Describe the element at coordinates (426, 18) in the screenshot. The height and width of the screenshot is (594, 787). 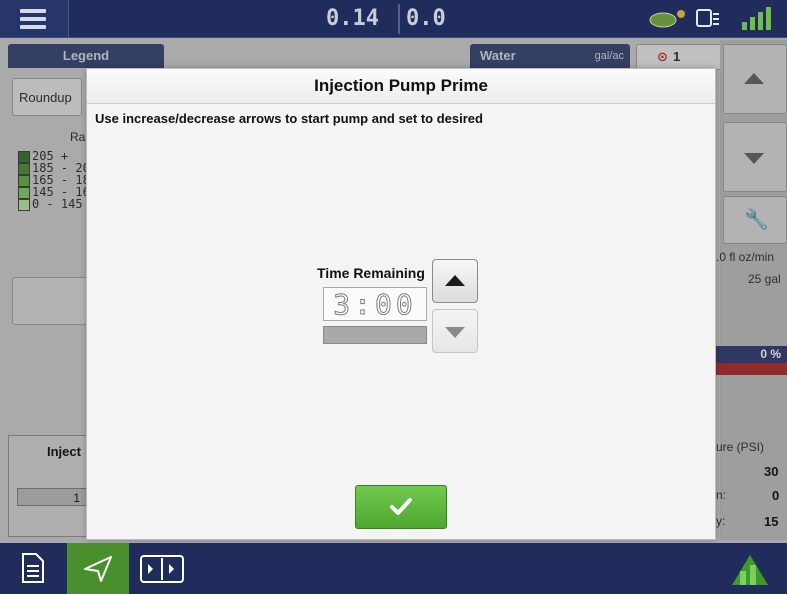
I see `rate-readout: 0.0` at that location.